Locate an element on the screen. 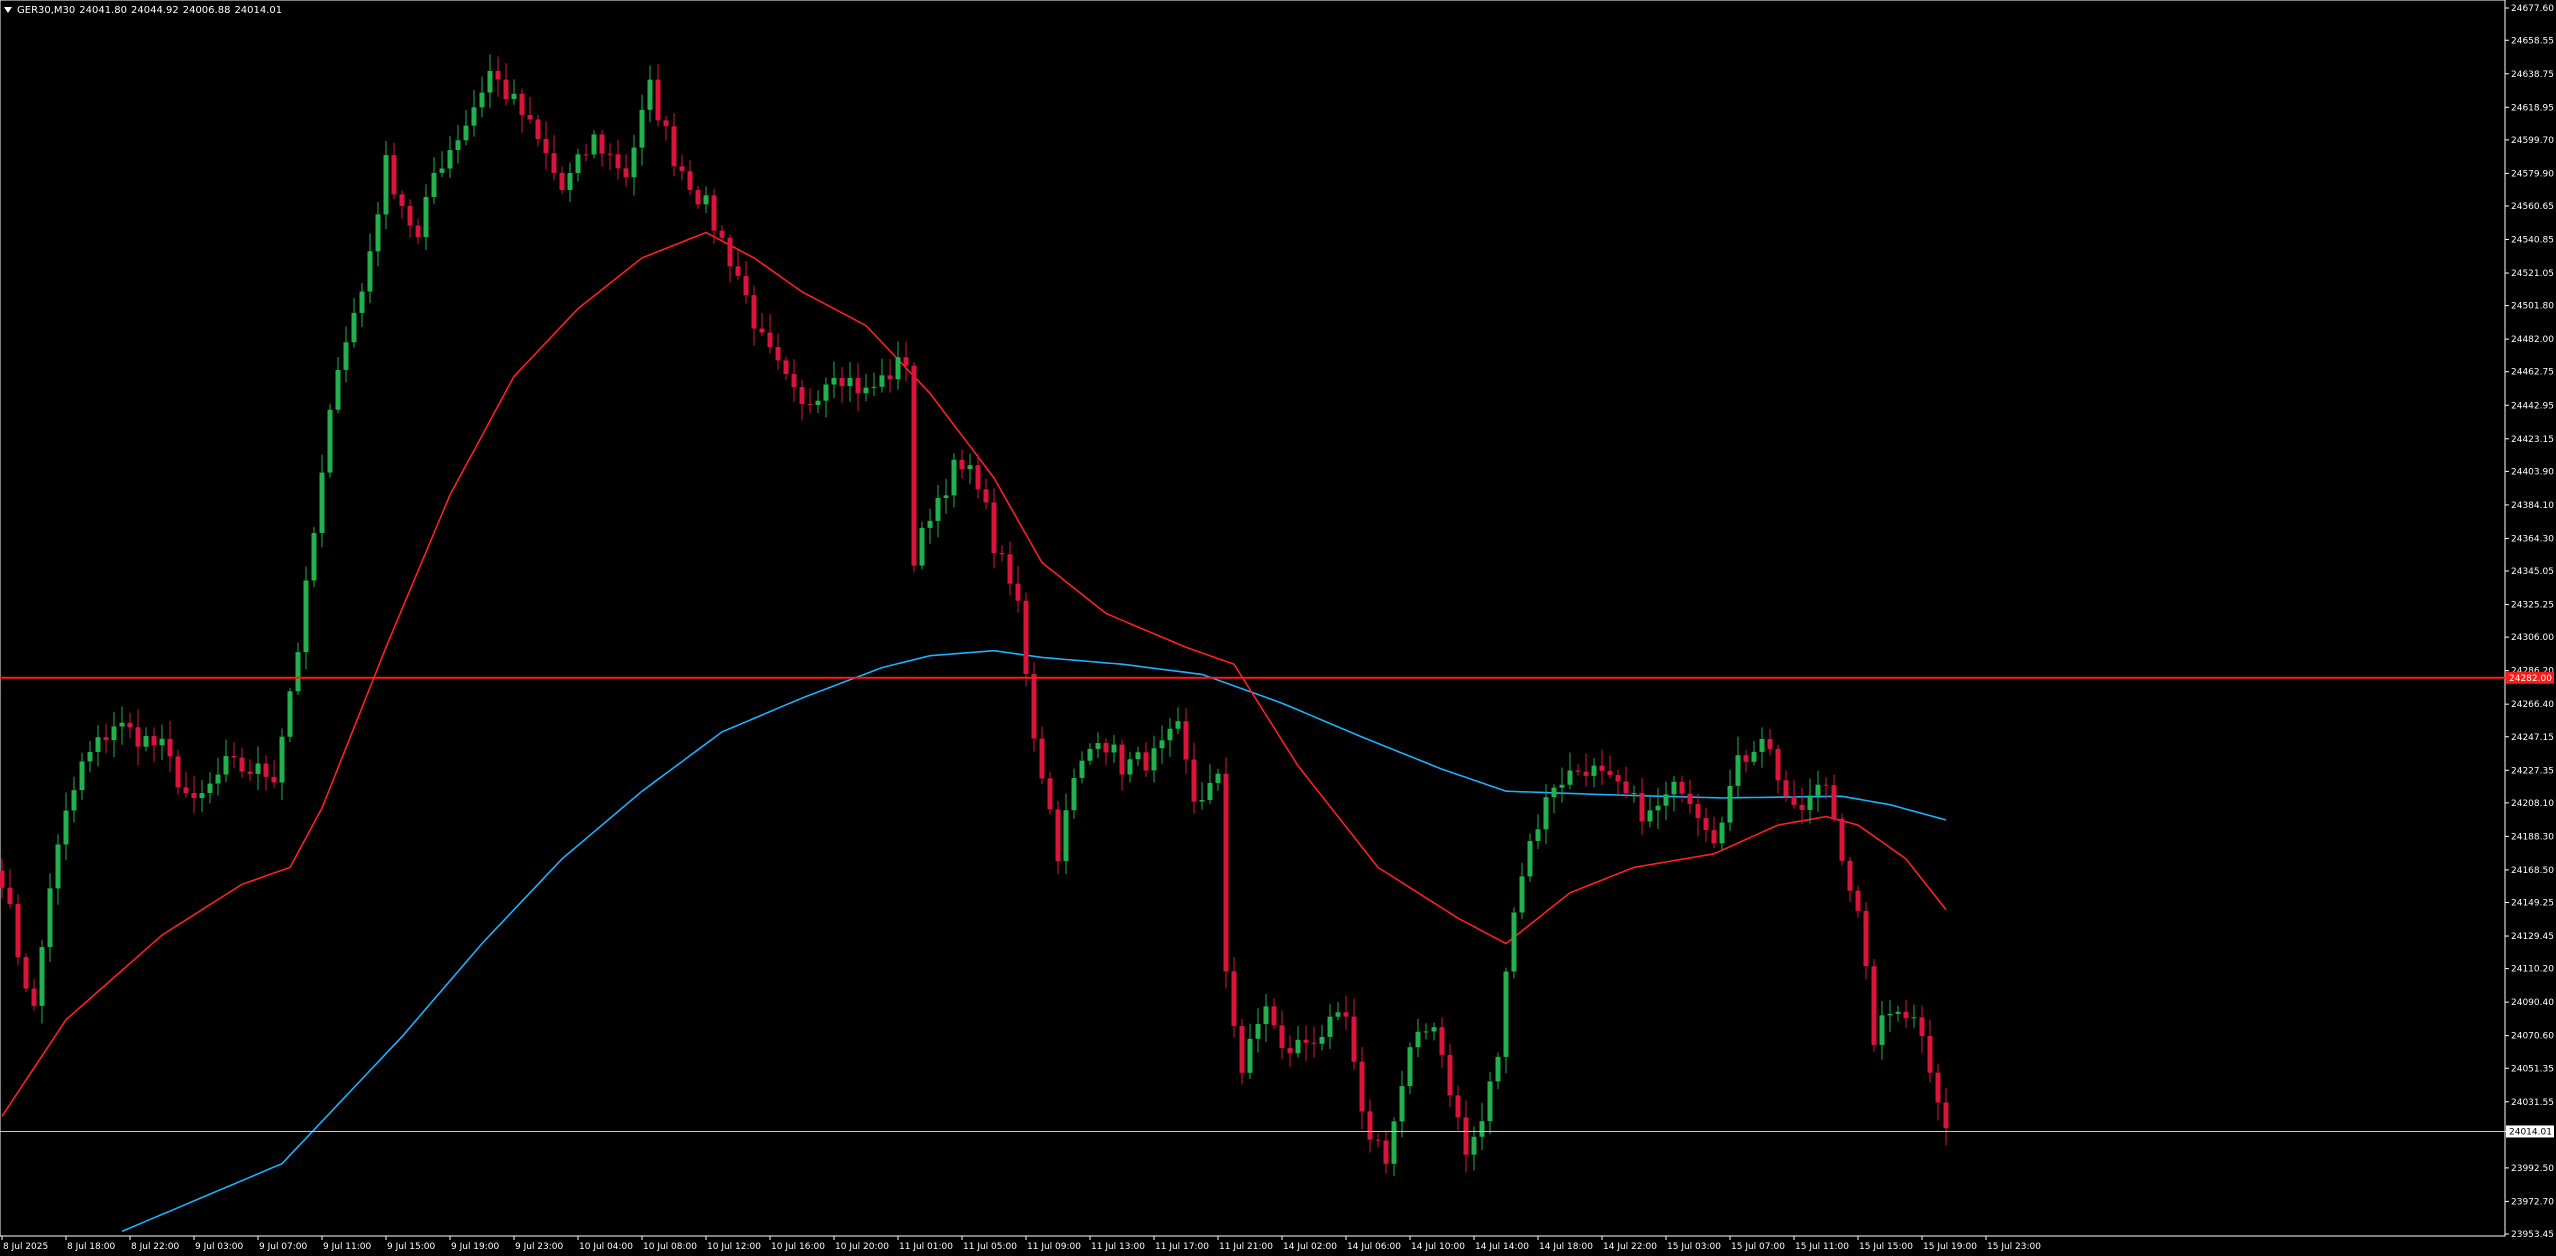 This screenshot has height=1256, width=2556. ohlc-high: 24044.92 is located at coordinates (155, 10).